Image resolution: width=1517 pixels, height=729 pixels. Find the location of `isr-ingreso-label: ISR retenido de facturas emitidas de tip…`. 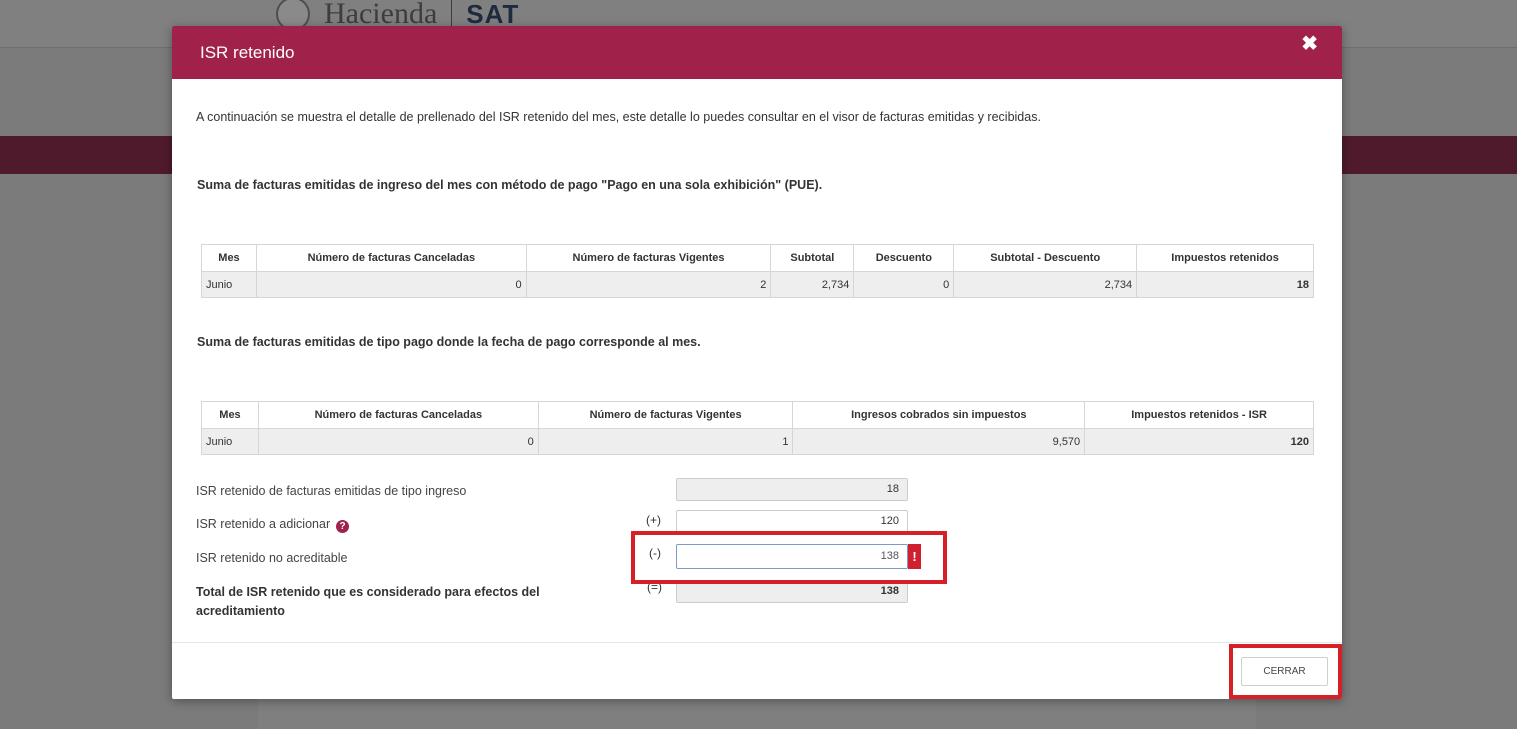

isr-ingreso-label: ISR retenido de facturas emitidas de tip… is located at coordinates (331, 491).